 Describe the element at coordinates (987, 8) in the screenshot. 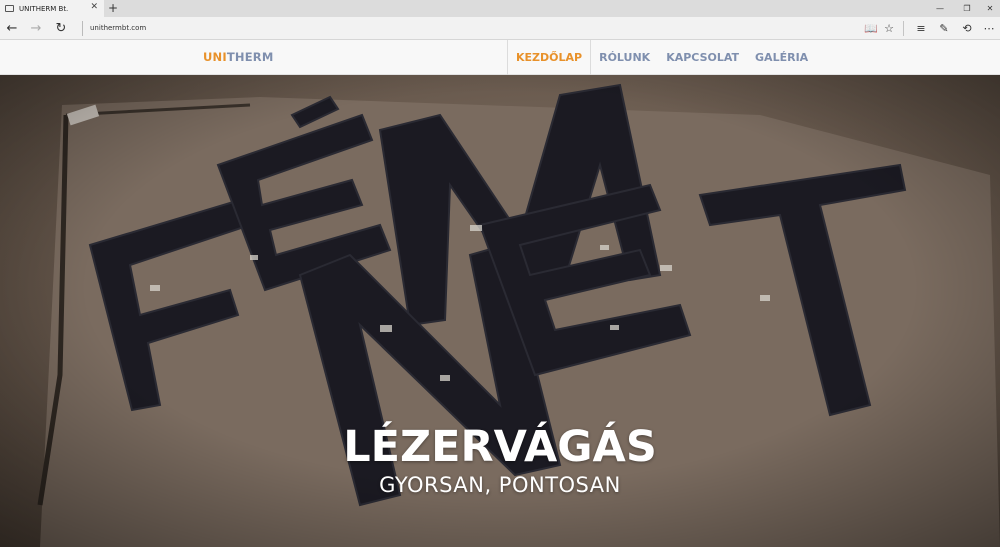

I see `close-window-icon: ✕` at that location.